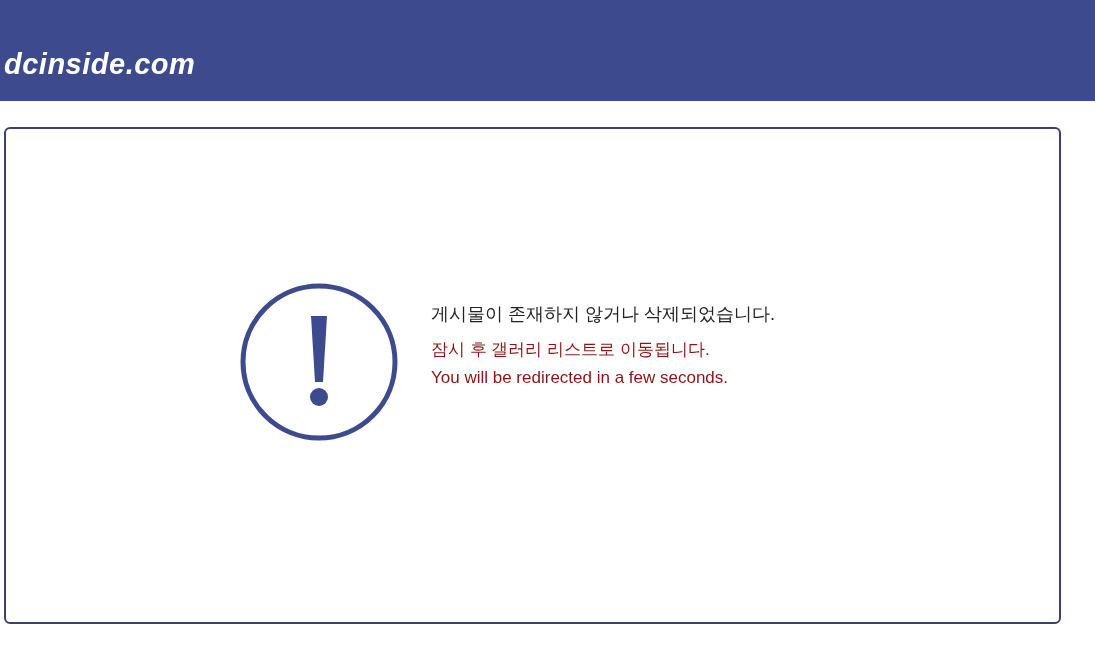 The height and width of the screenshot is (653, 1095). Describe the element at coordinates (319, 361) in the screenshot. I see `warning-icon` at that location.